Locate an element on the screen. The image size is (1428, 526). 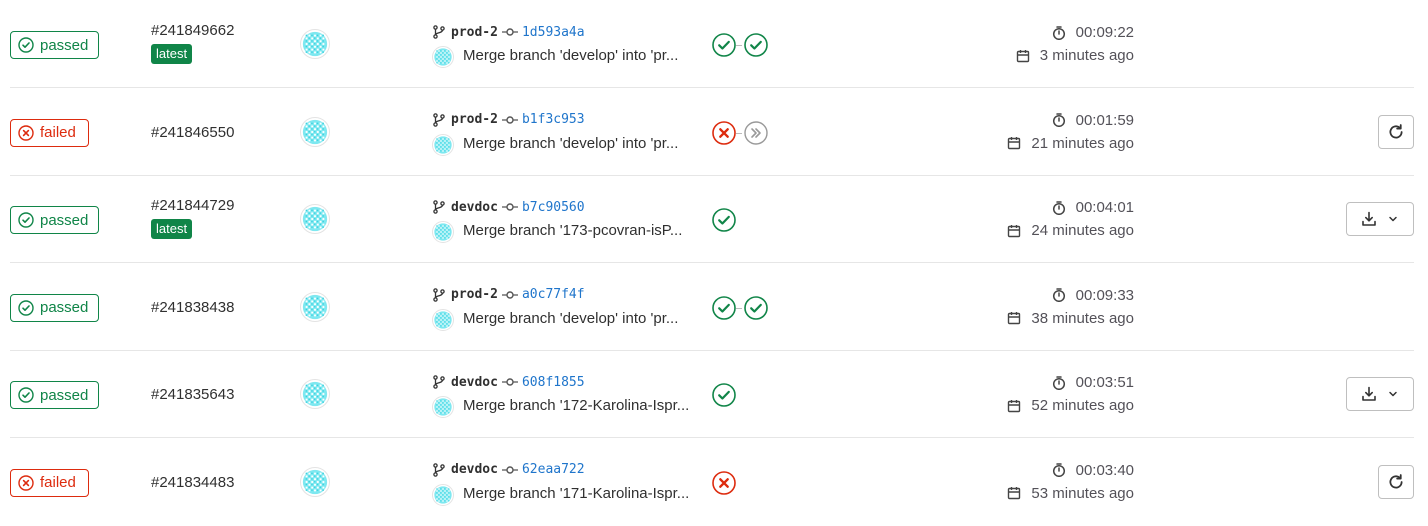
retry-icon is located at coordinates (1396, 482).